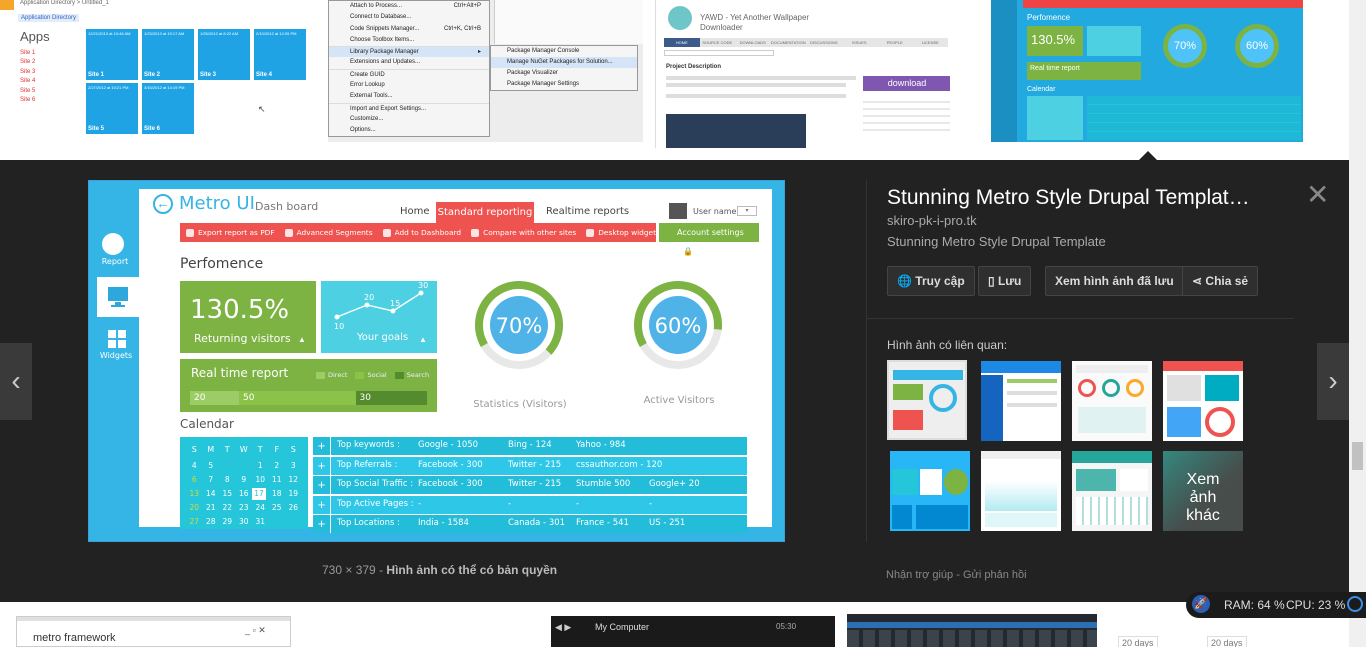 This screenshot has height=647, width=1366. Describe the element at coordinates (293, 508) in the screenshot. I see `calendar-date: 26` at that location.